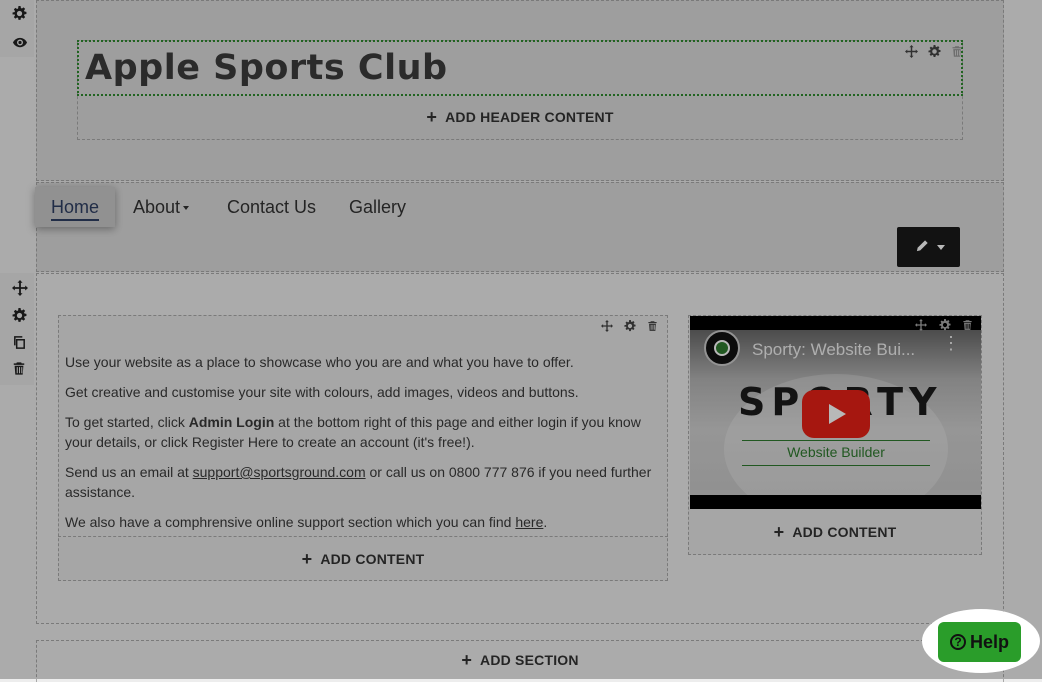 The image size is (1042, 682). What do you see at coordinates (957, 642) in the screenshot?
I see `question-icon: ?` at bounding box center [957, 642].